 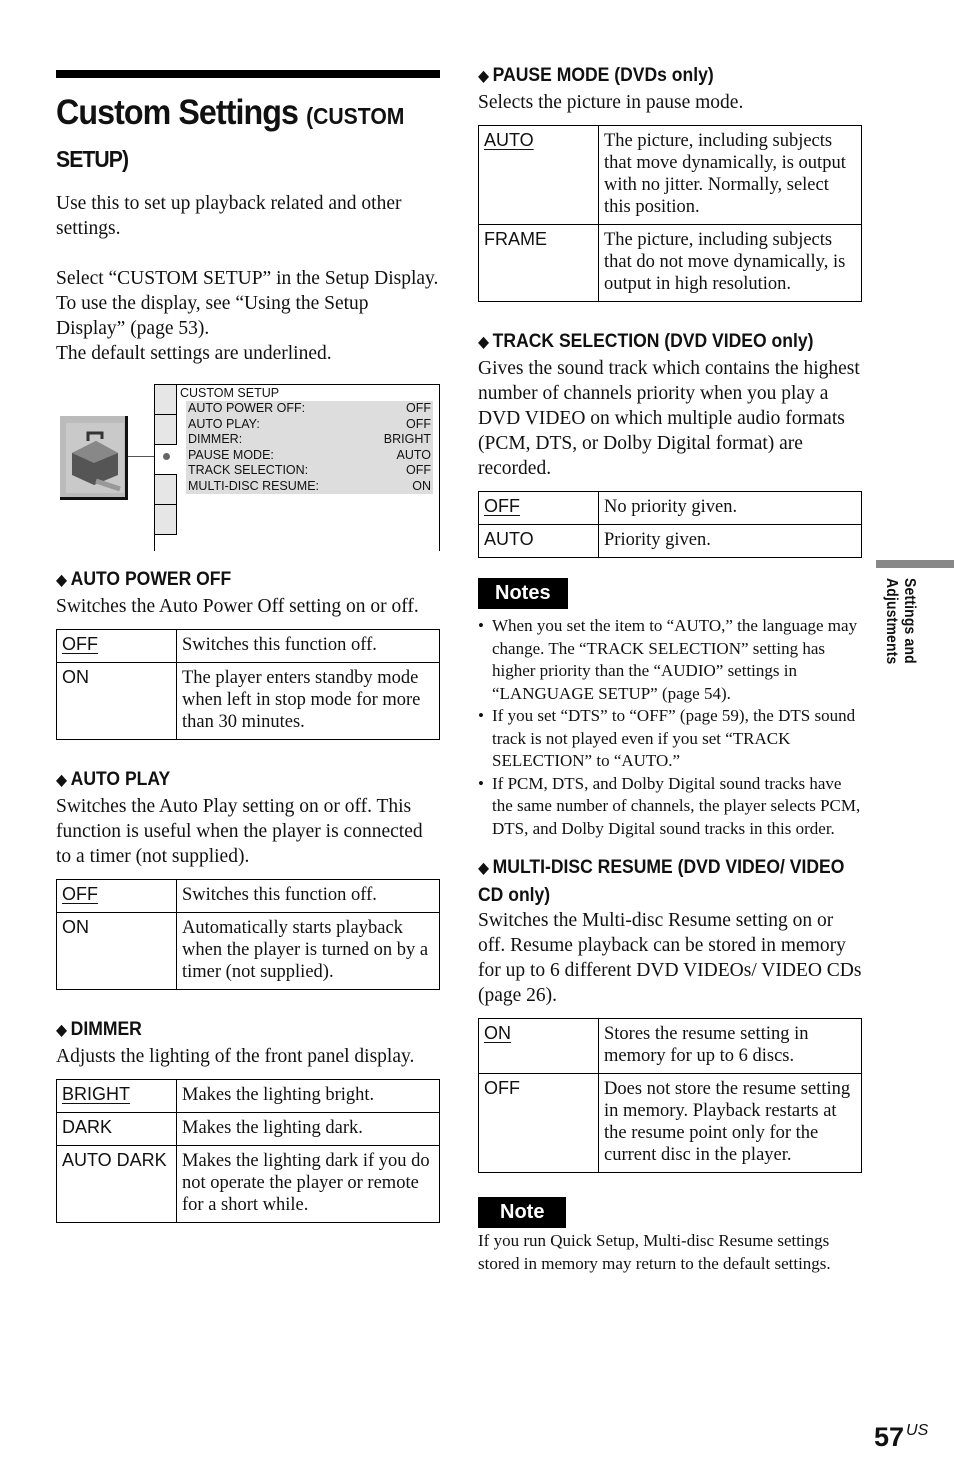 I want to click on text: PAUSE MODE:, so click(x=231, y=454).